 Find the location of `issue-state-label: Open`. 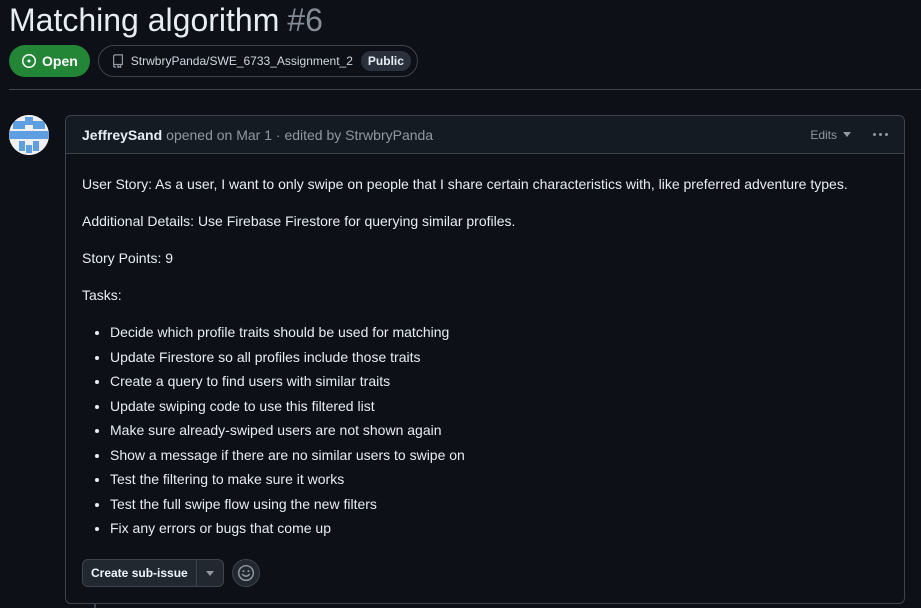

issue-state-label: Open is located at coordinates (60, 61).